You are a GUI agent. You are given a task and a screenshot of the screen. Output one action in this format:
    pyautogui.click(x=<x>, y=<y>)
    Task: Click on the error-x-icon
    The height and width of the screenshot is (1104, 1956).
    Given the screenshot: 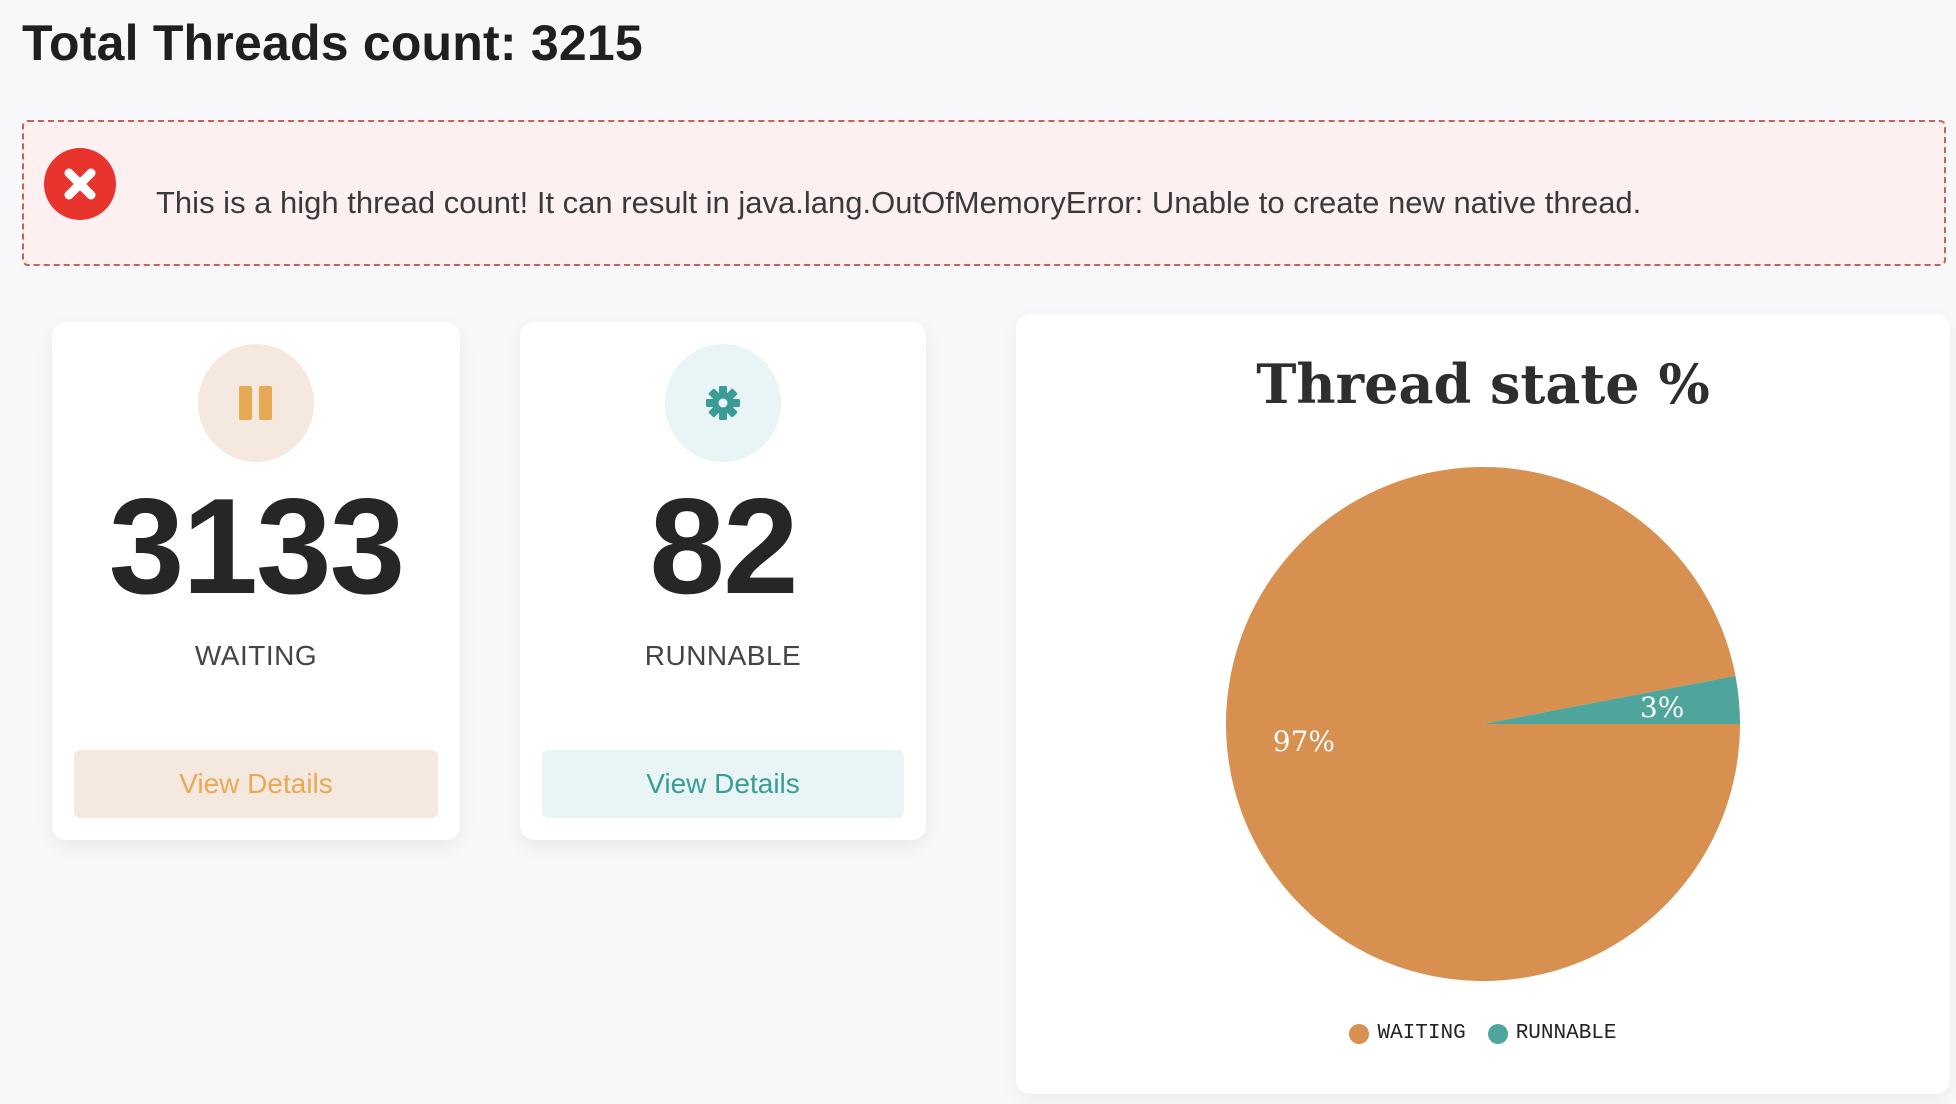 What is the action you would take?
    pyautogui.click(x=80, y=184)
    